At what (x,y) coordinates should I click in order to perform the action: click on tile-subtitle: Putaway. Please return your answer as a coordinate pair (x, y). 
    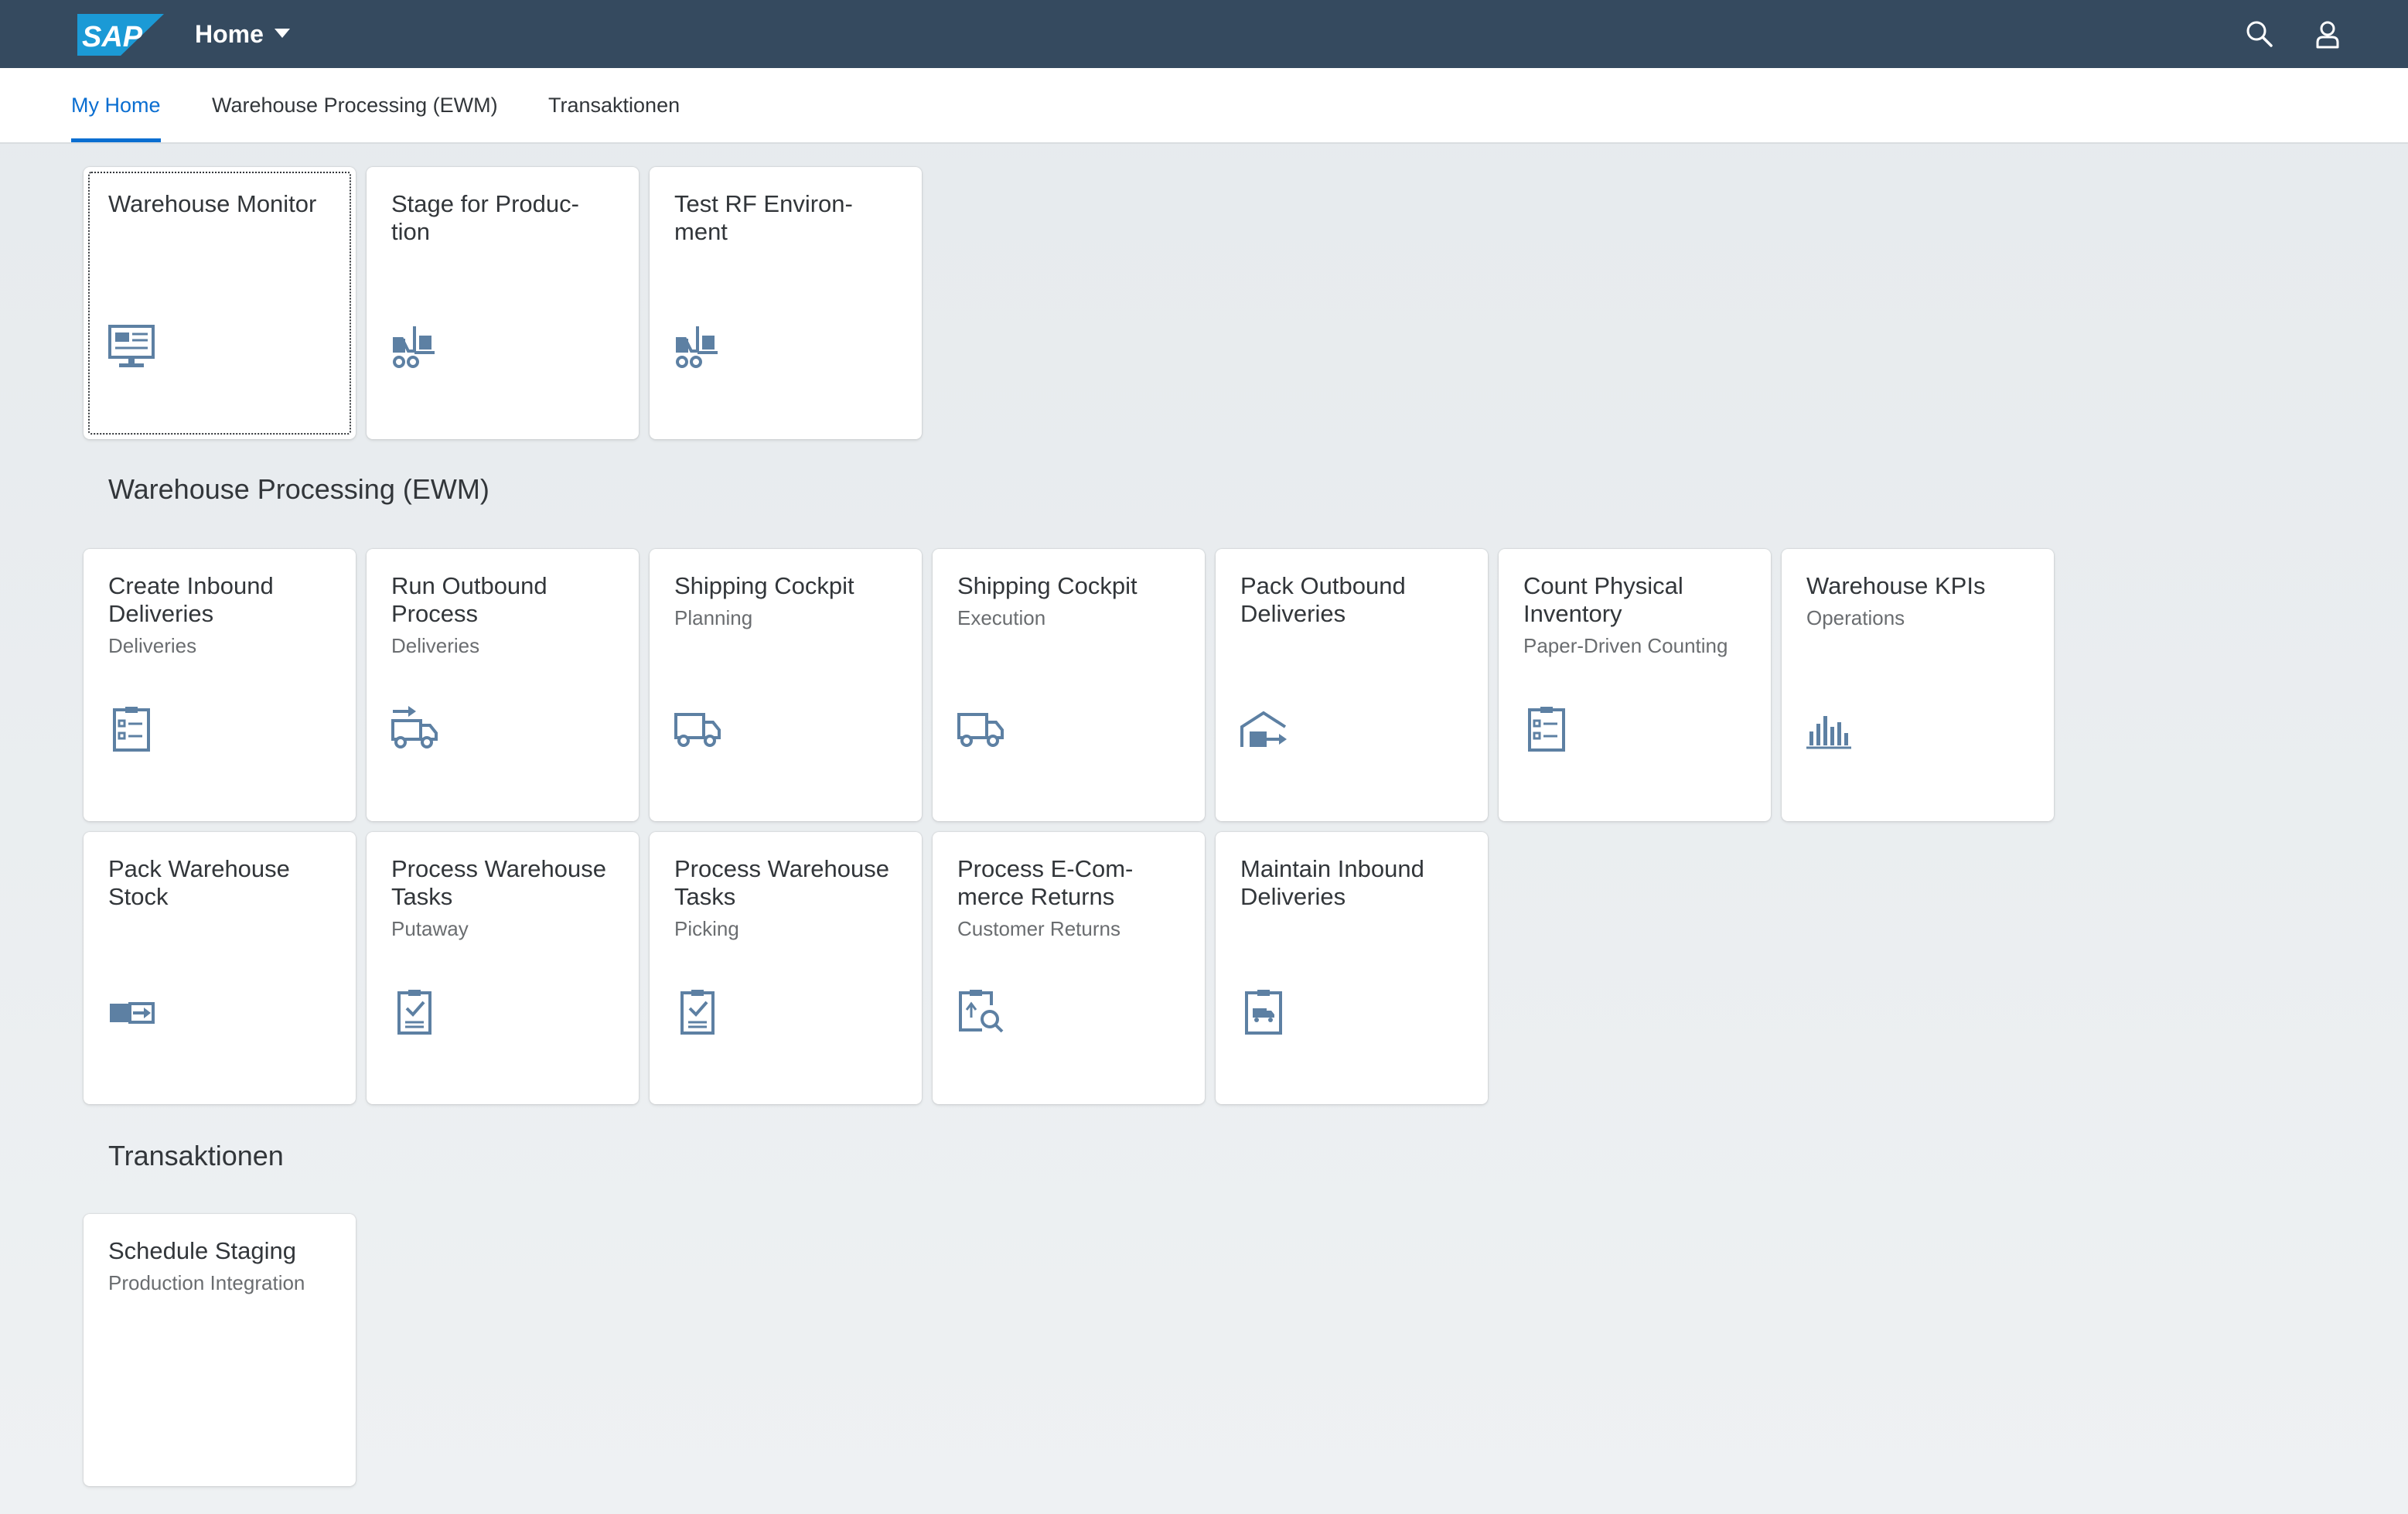
    Looking at the image, I should click on (430, 929).